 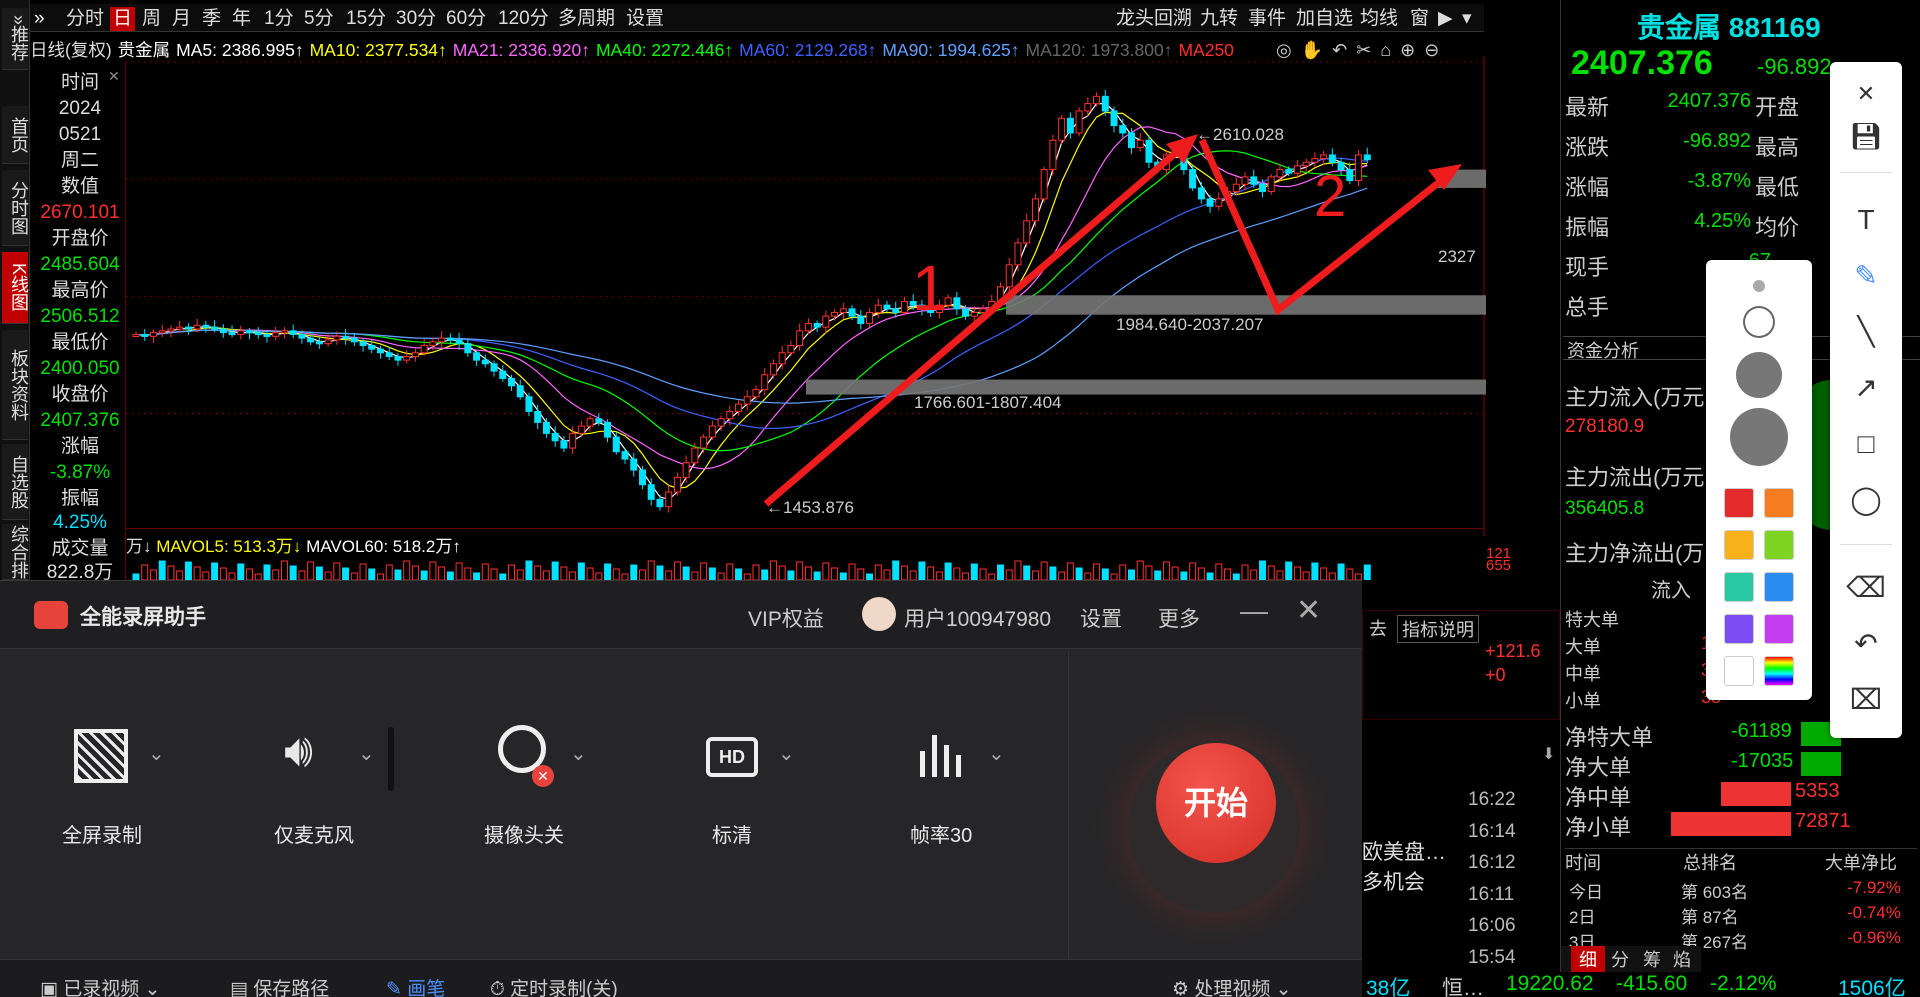 I want to click on btn-events: 事件, so click(x=1267, y=19).